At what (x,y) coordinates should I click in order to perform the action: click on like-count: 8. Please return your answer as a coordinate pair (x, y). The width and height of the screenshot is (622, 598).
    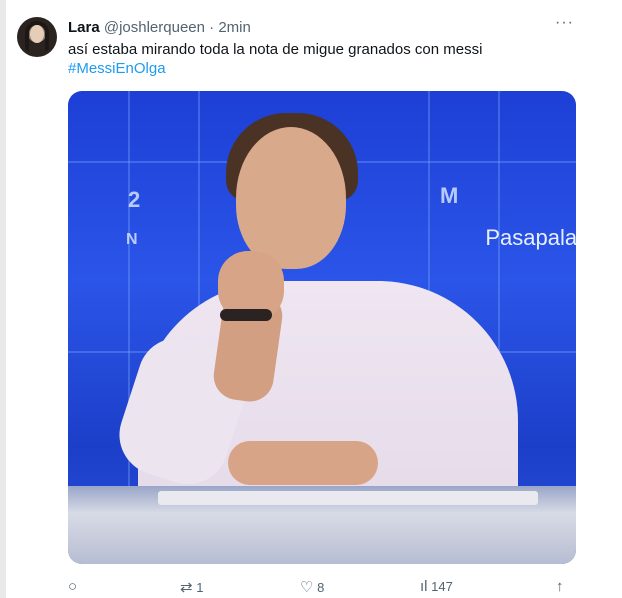
    Looking at the image, I should click on (321, 587).